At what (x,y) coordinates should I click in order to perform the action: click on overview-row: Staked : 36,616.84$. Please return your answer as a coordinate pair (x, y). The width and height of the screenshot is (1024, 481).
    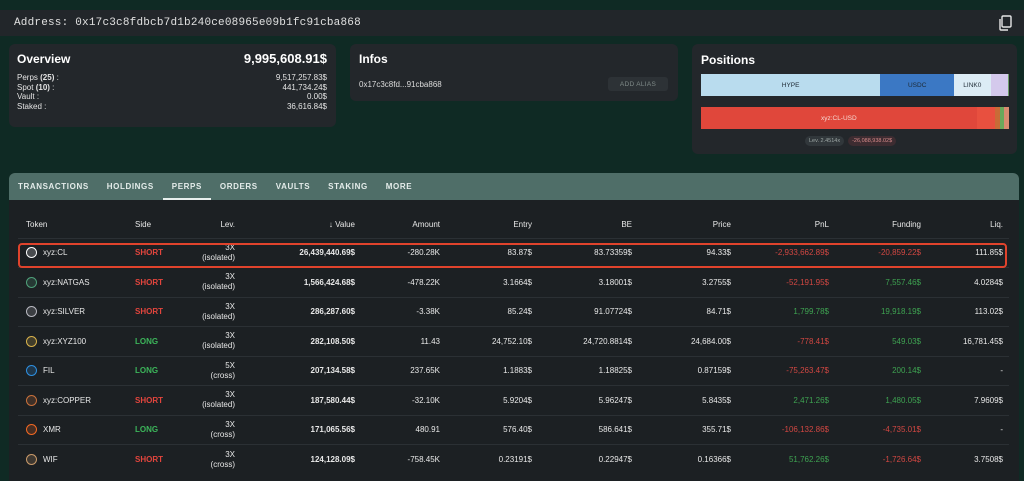
    Looking at the image, I should click on (172, 106).